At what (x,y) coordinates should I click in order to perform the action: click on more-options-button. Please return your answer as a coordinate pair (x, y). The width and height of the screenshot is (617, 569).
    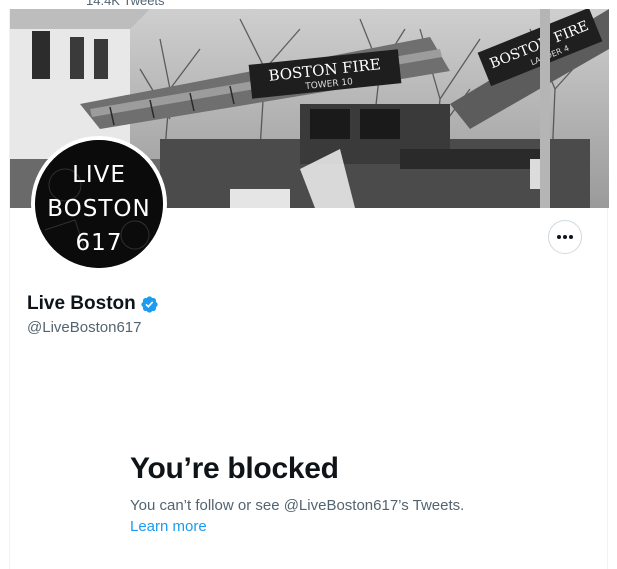
    Looking at the image, I should click on (565, 237).